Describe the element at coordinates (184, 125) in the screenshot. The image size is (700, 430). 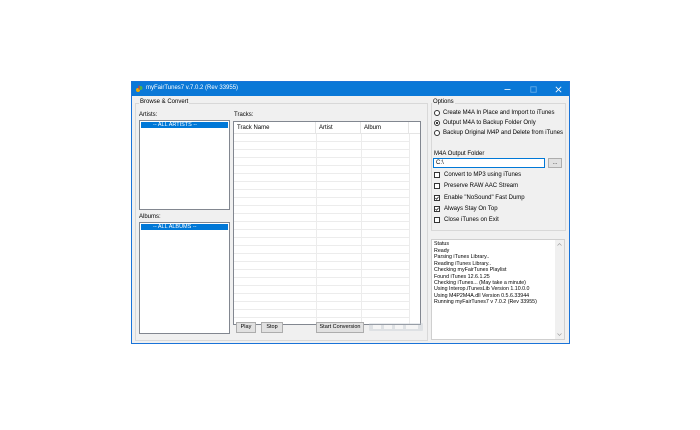
I see `artists-list-item-all: -- ALL ARTISTS --` at that location.